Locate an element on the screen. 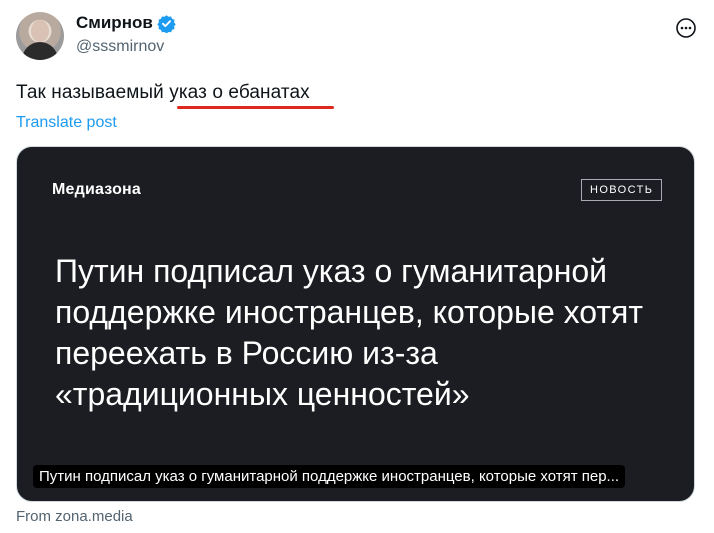  avatar is located at coordinates (40, 36).